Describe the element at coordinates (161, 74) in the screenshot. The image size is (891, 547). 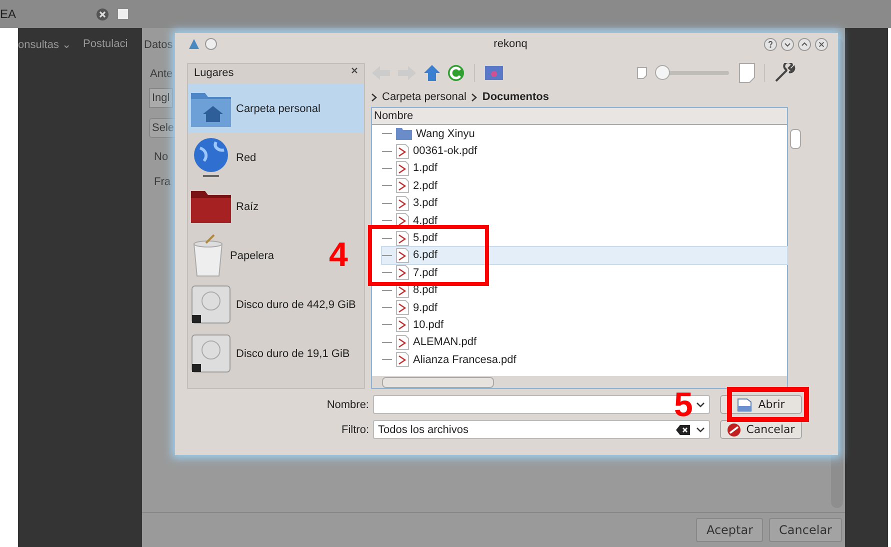
I see `field-label: Ante` at that location.